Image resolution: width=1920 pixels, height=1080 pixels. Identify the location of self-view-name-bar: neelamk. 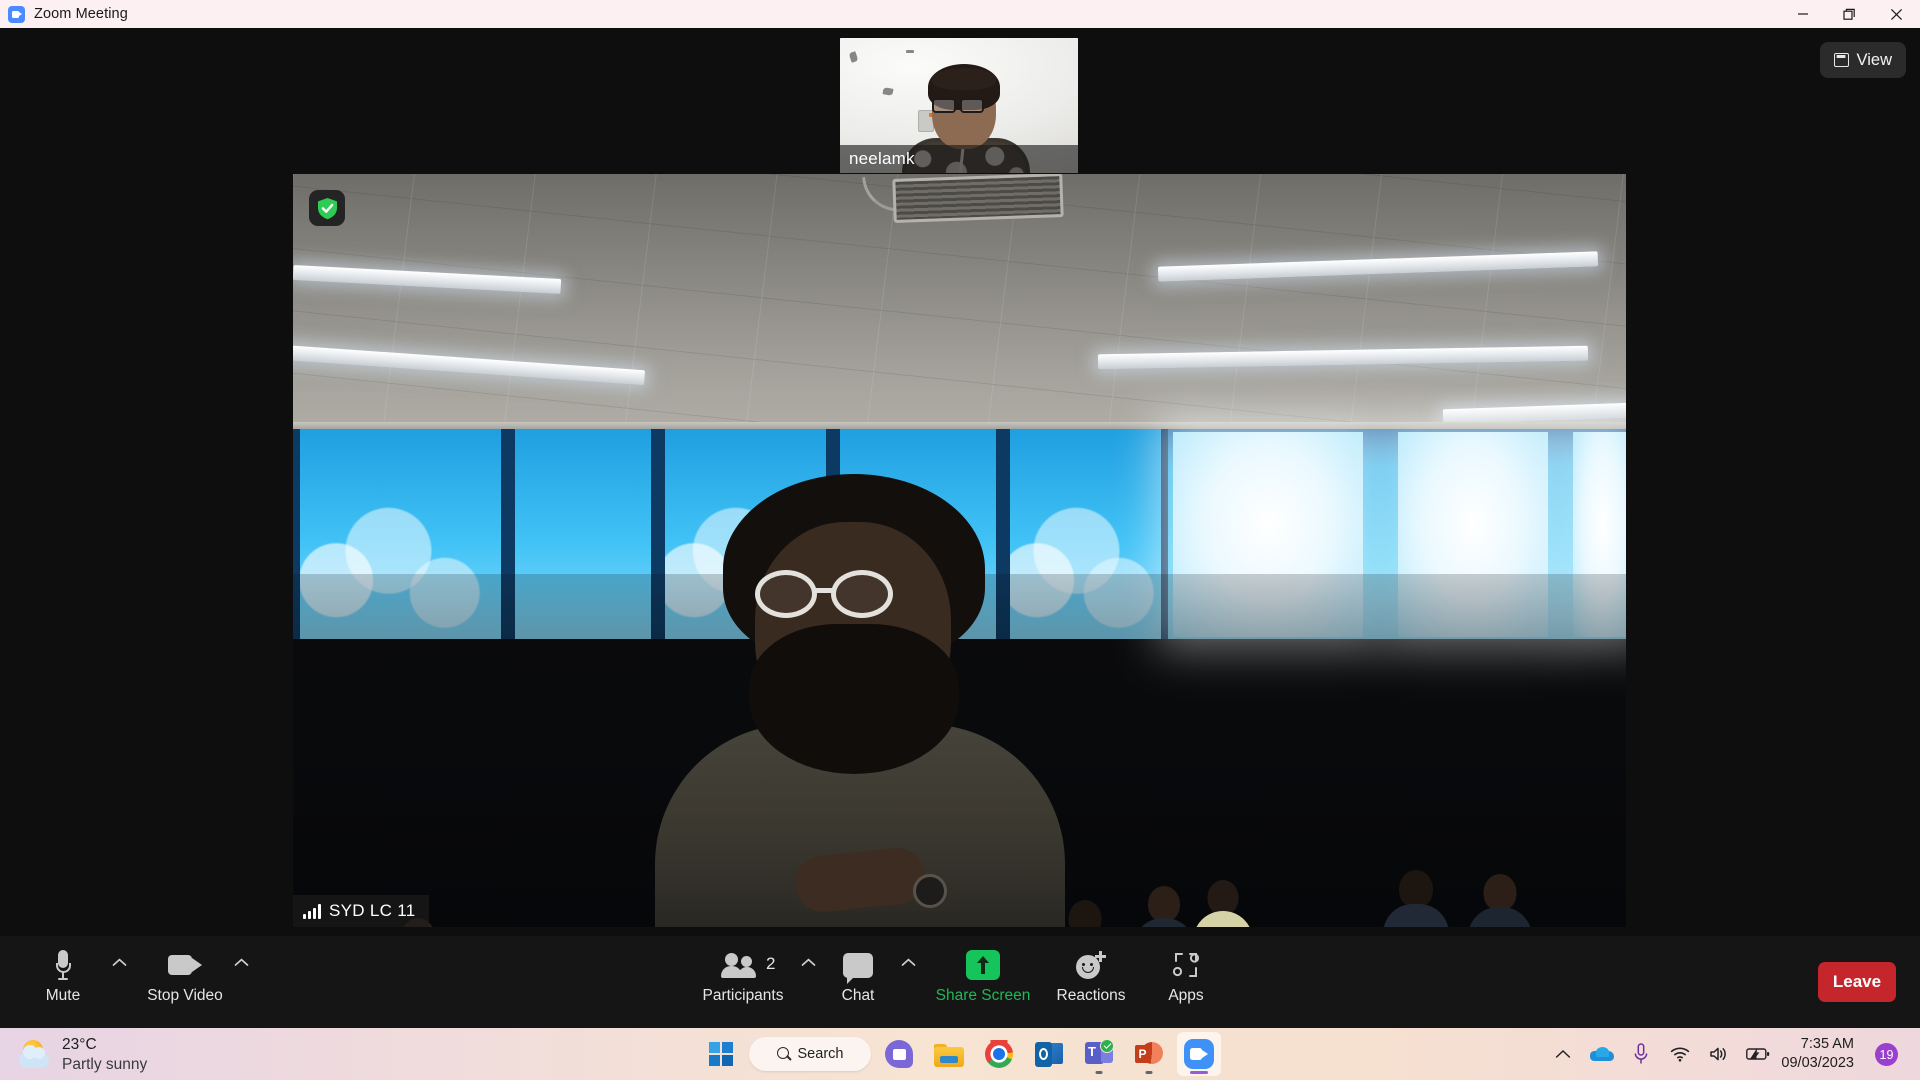
(959, 159).